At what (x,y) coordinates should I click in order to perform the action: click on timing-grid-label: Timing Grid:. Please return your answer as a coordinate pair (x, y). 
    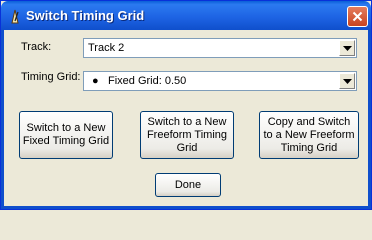
    Looking at the image, I should click on (51, 77).